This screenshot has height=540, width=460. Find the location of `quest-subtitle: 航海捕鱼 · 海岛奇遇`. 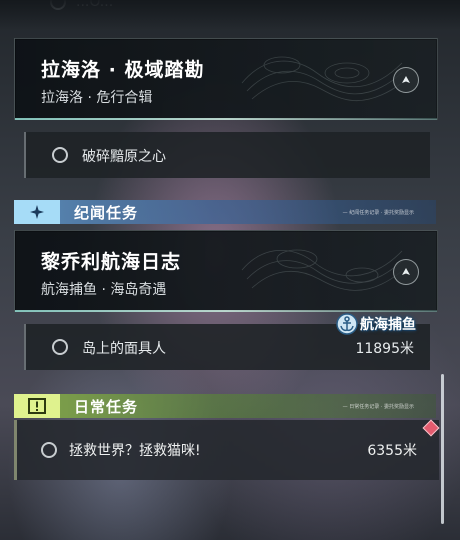

quest-subtitle: 航海捕鱼 · 海岛奇遇 is located at coordinates (104, 290).